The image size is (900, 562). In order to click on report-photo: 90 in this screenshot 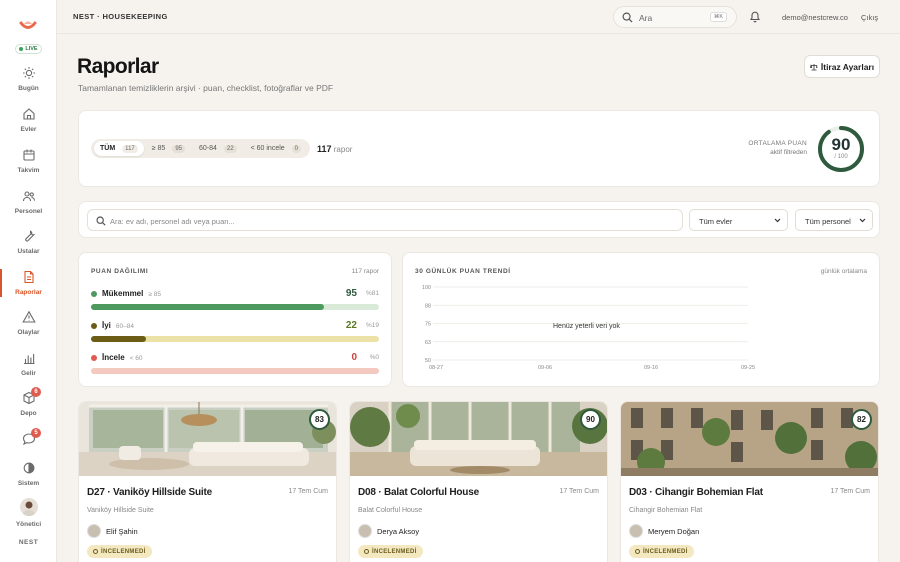, I will do `click(478, 439)`.